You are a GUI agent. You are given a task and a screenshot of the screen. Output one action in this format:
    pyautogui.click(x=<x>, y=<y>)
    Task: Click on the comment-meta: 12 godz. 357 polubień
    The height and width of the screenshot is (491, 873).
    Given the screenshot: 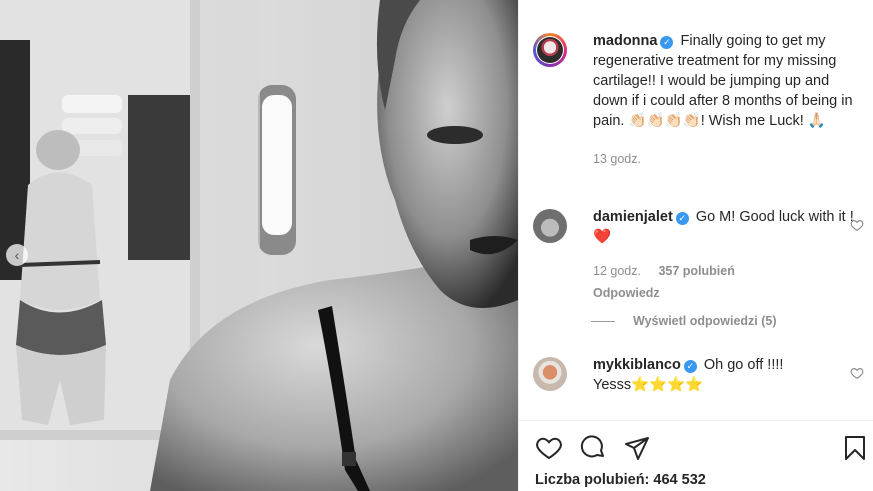 What is the action you would take?
    pyautogui.click(x=727, y=271)
    